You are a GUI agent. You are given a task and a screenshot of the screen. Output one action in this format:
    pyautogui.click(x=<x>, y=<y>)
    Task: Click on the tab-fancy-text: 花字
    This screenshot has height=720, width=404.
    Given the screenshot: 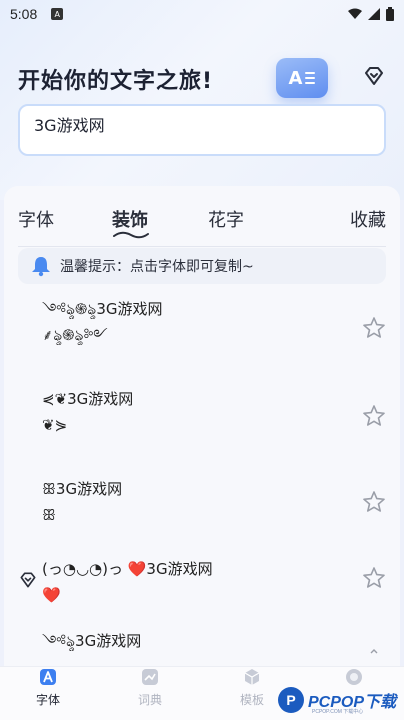 What is the action you would take?
    pyautogui.click(x=226, y=219)
    